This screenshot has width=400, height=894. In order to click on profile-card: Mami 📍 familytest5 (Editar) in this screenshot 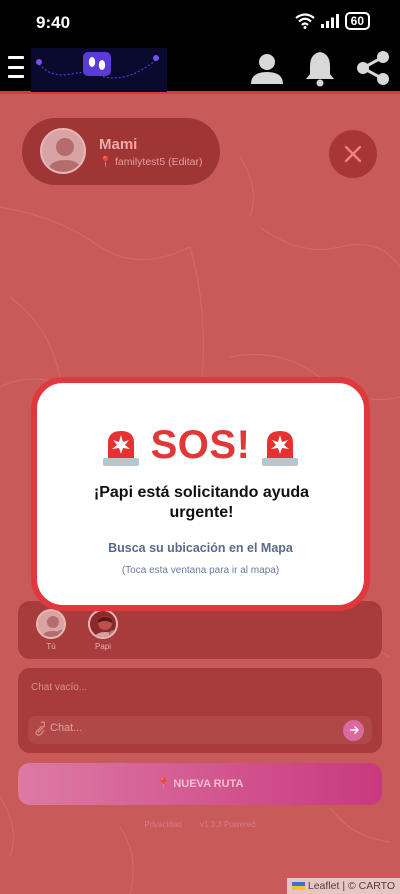, I will do `click(121, 151)`.